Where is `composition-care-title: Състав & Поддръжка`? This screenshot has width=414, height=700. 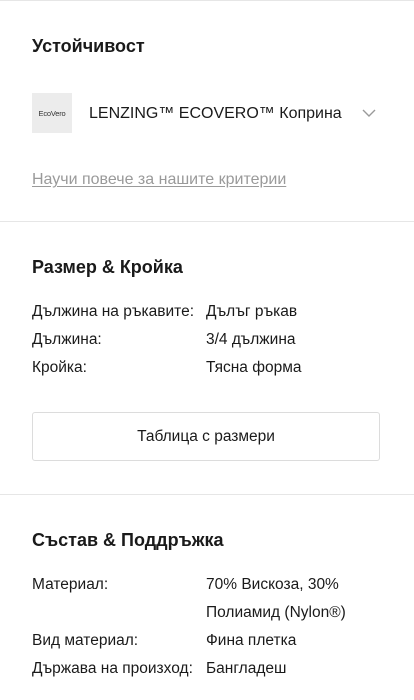 composition-care-title: Състав & Поддръжка is located at coordinates (128, 540).